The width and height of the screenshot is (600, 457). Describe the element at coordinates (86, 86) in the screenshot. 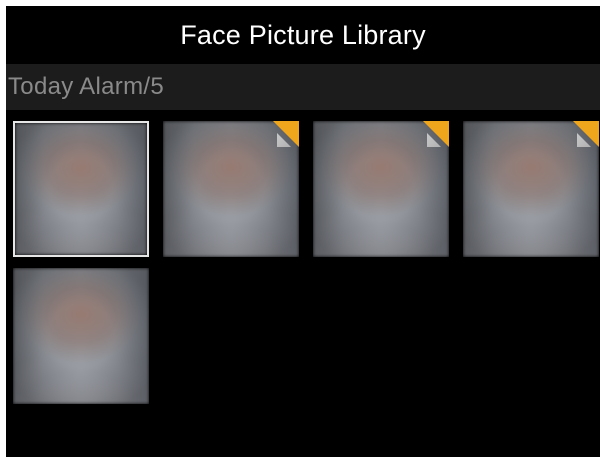

I see `section-label: Today Alarm/5` at that location.